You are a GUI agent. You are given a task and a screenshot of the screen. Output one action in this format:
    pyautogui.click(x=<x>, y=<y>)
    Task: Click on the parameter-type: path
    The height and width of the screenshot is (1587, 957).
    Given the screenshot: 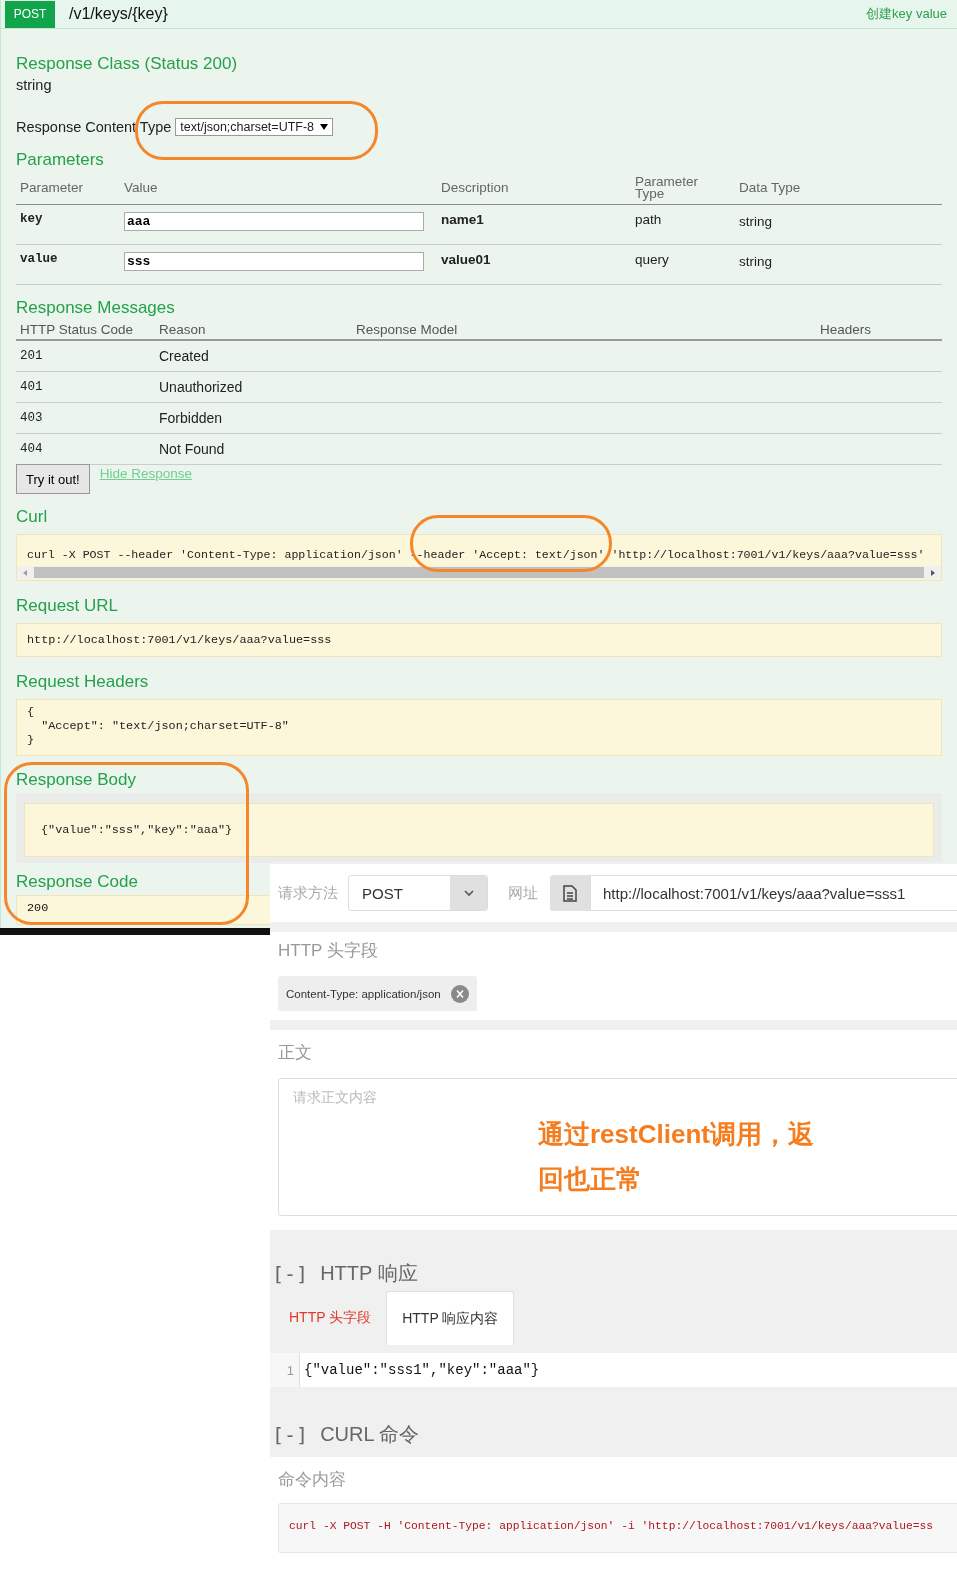 What is the action you would take?
    pyautogui.click(x=649, y=219)
    